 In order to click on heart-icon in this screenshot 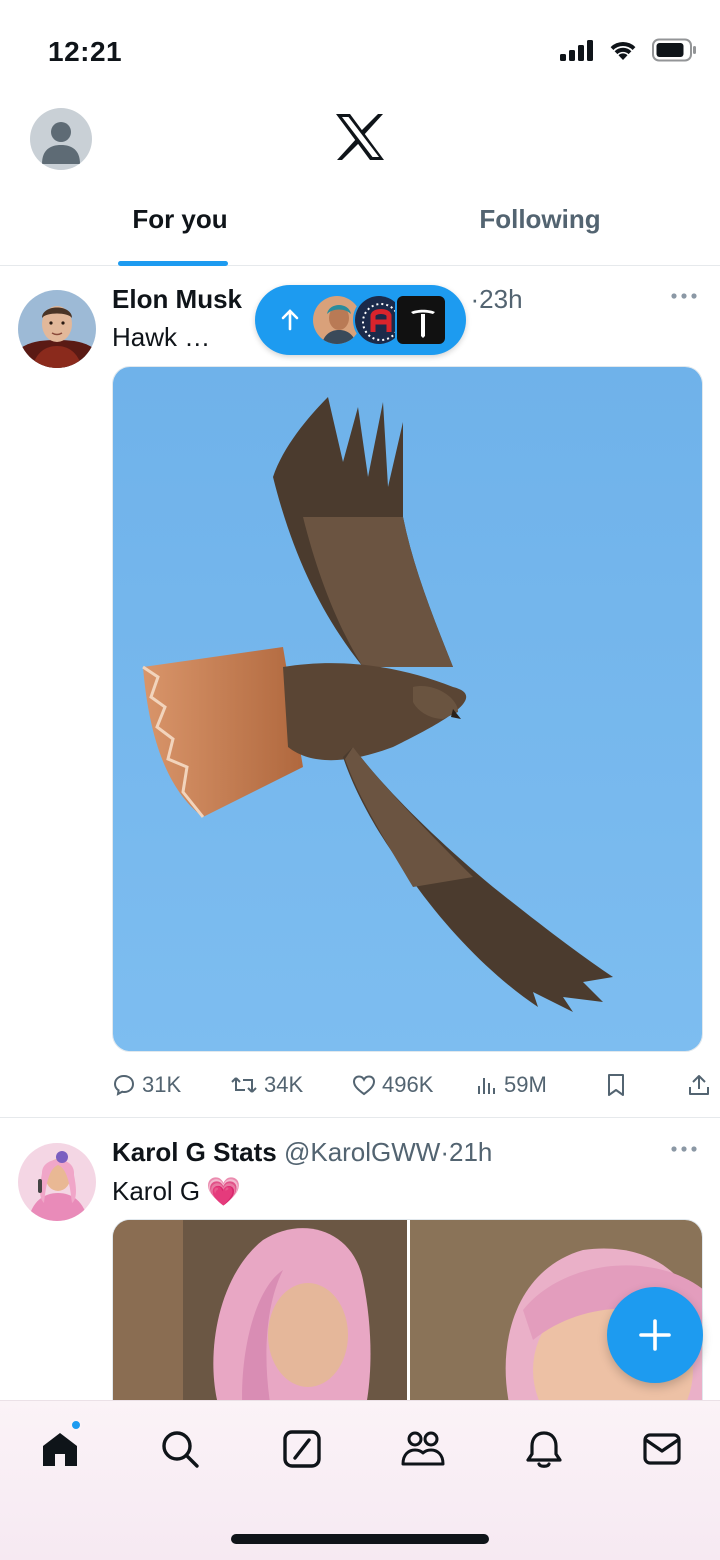, I will do `click(364, 1085)`.